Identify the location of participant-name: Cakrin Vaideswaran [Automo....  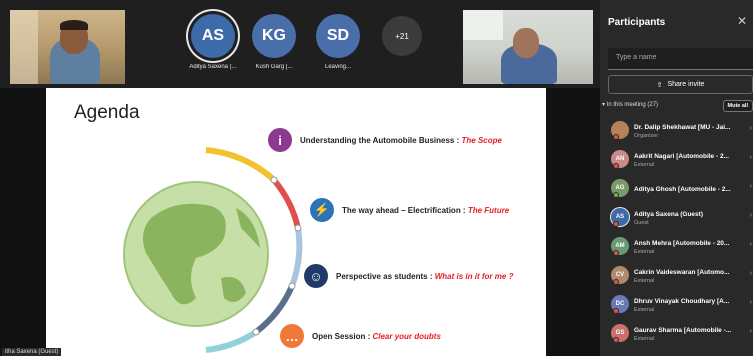
(682, 272).